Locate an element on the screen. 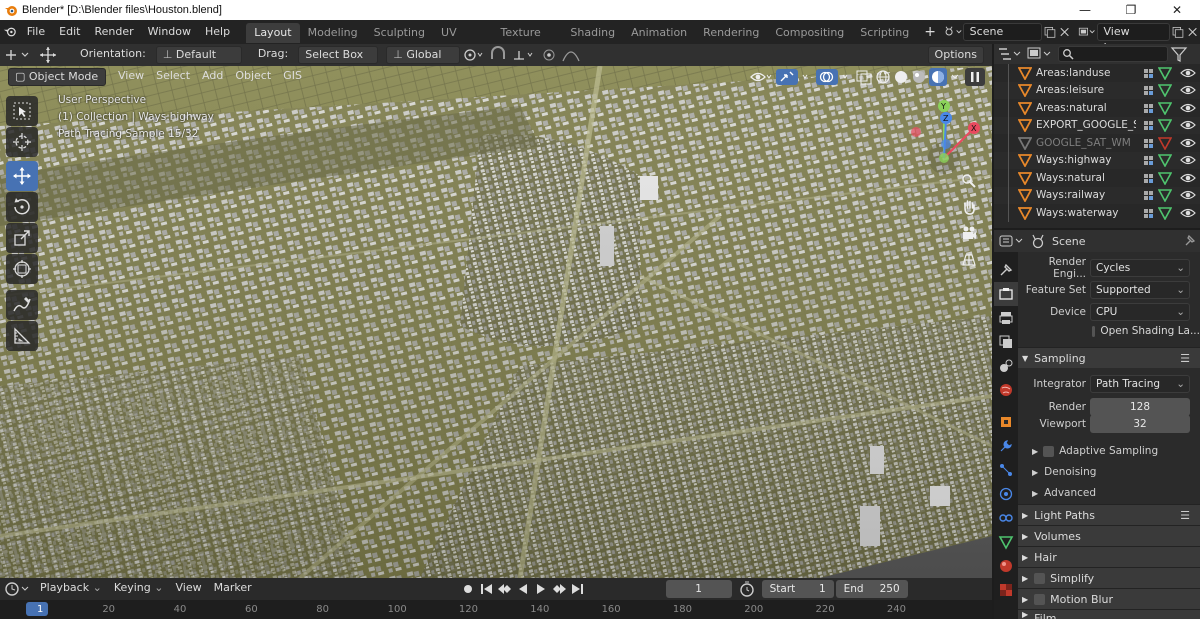  move-tool is located at coordinates (22, 176).